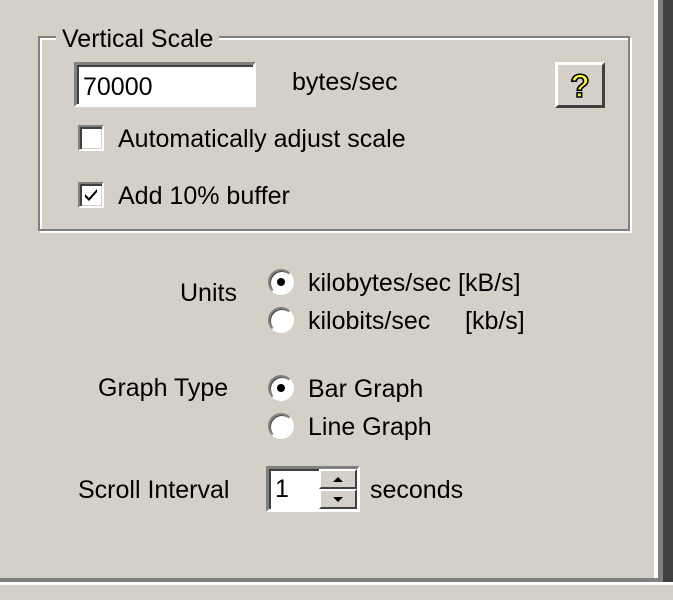  What do you see at coordinates (417, 490) in the screenshot?
I see `scroll-interval-unit: seconds` at bounding box center [417, 490].